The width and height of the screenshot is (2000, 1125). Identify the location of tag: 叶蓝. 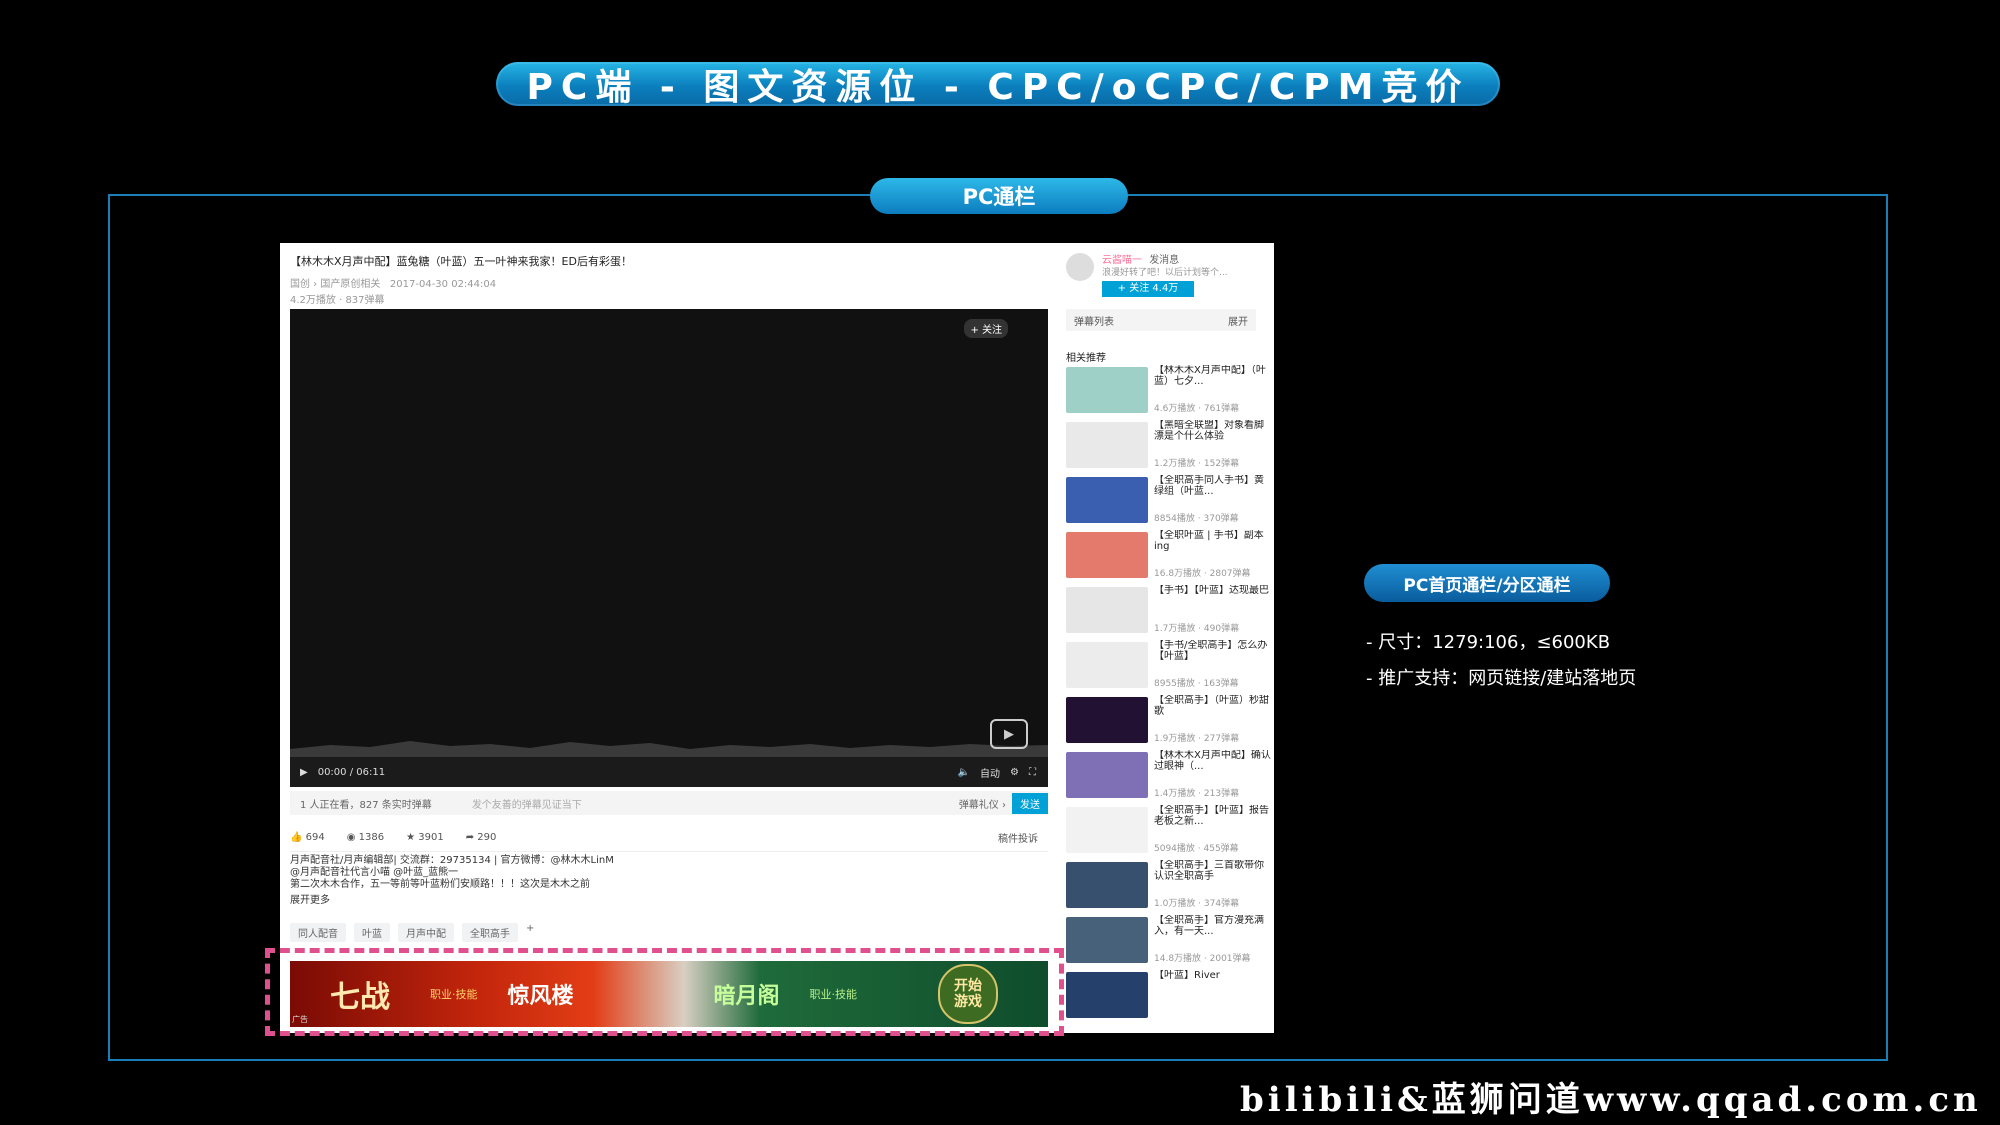
(372, 932).